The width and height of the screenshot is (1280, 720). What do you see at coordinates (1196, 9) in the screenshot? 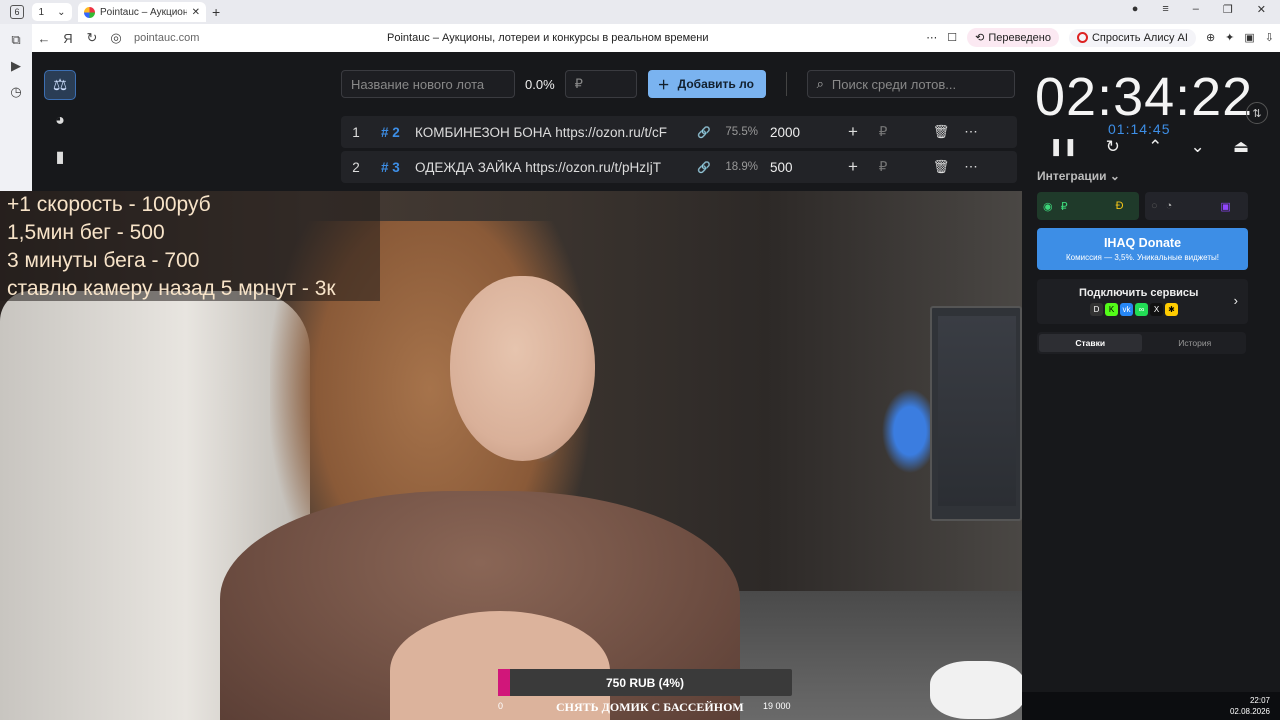
I see `minimize-icon: –` at bounding box center [1196, 9].